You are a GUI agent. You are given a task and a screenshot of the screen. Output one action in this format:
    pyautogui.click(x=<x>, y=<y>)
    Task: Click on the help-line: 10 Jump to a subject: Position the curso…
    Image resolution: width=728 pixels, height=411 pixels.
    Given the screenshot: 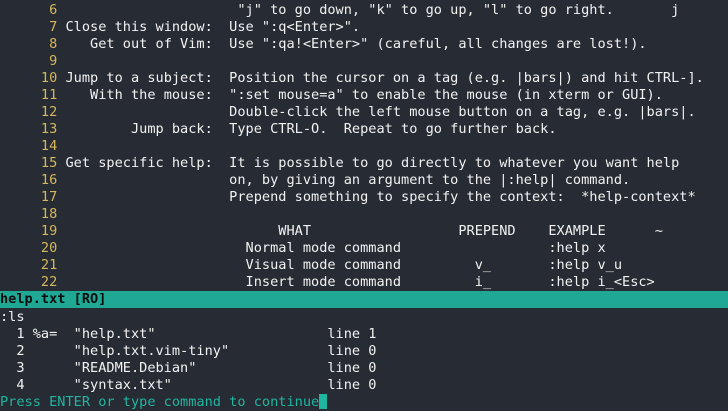 What is the action you would take?
    pyautogui.click(x=352, y=78)
    